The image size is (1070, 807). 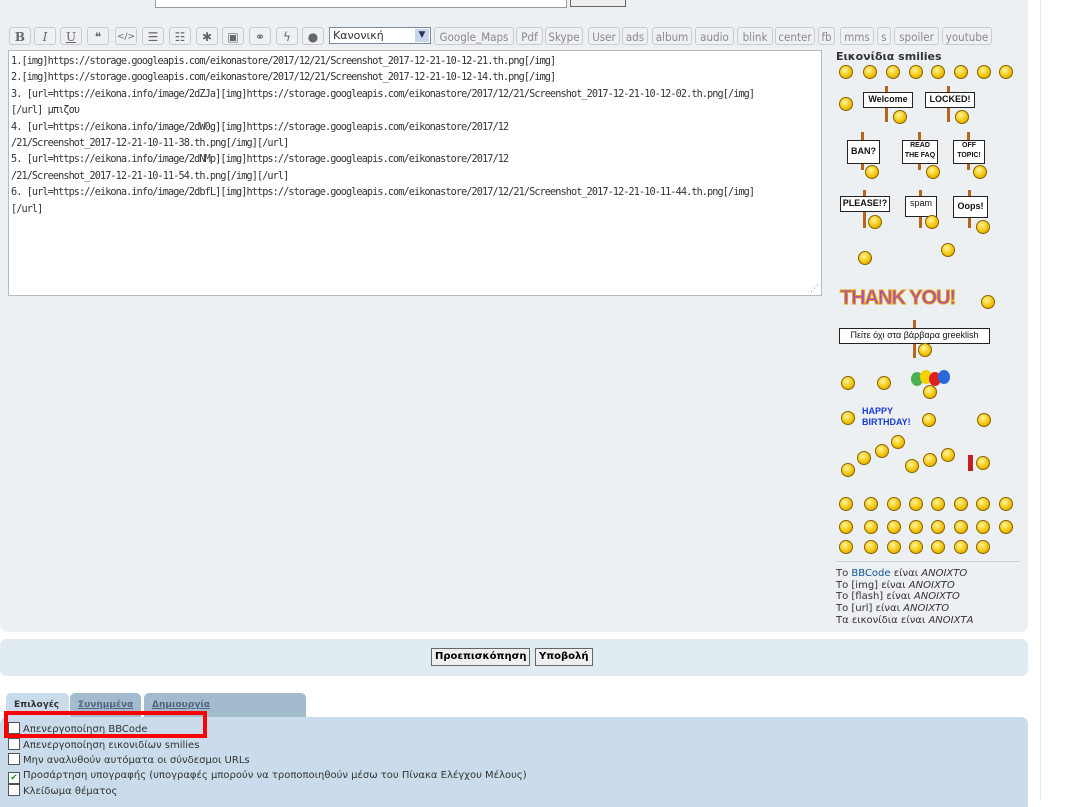 What do you see at coordinates (635, 36) in the screenshot?
I see `bbcode-button-ads: ads` at bounding box center [635, 36].